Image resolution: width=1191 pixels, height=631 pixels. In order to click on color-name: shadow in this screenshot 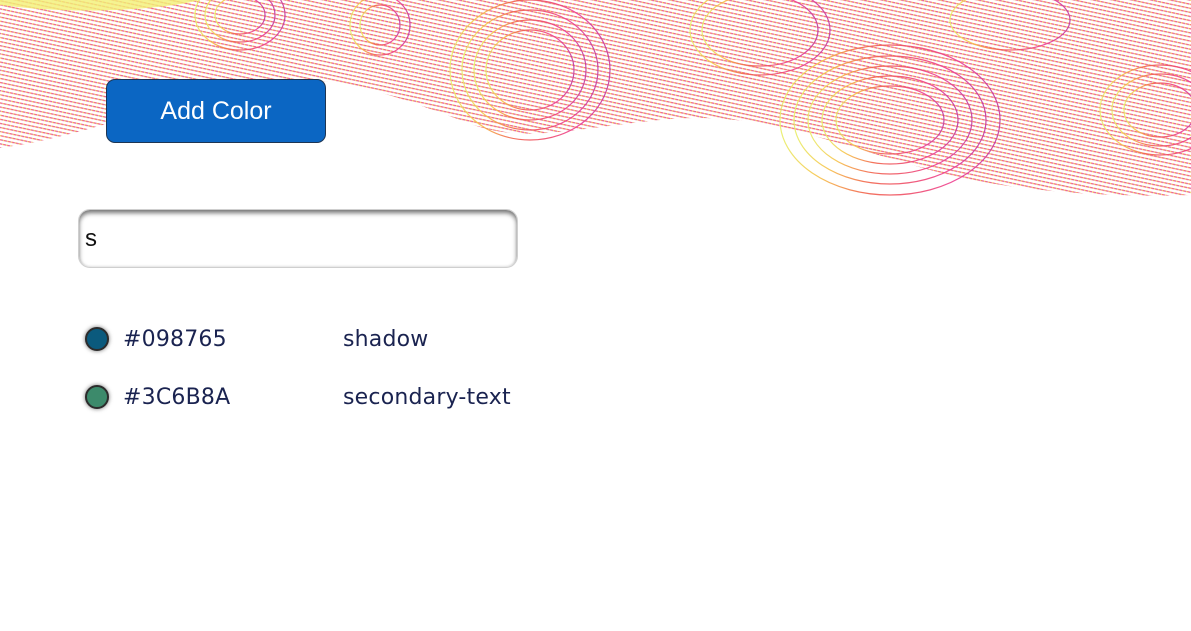, I will do `click(386, 339)`.